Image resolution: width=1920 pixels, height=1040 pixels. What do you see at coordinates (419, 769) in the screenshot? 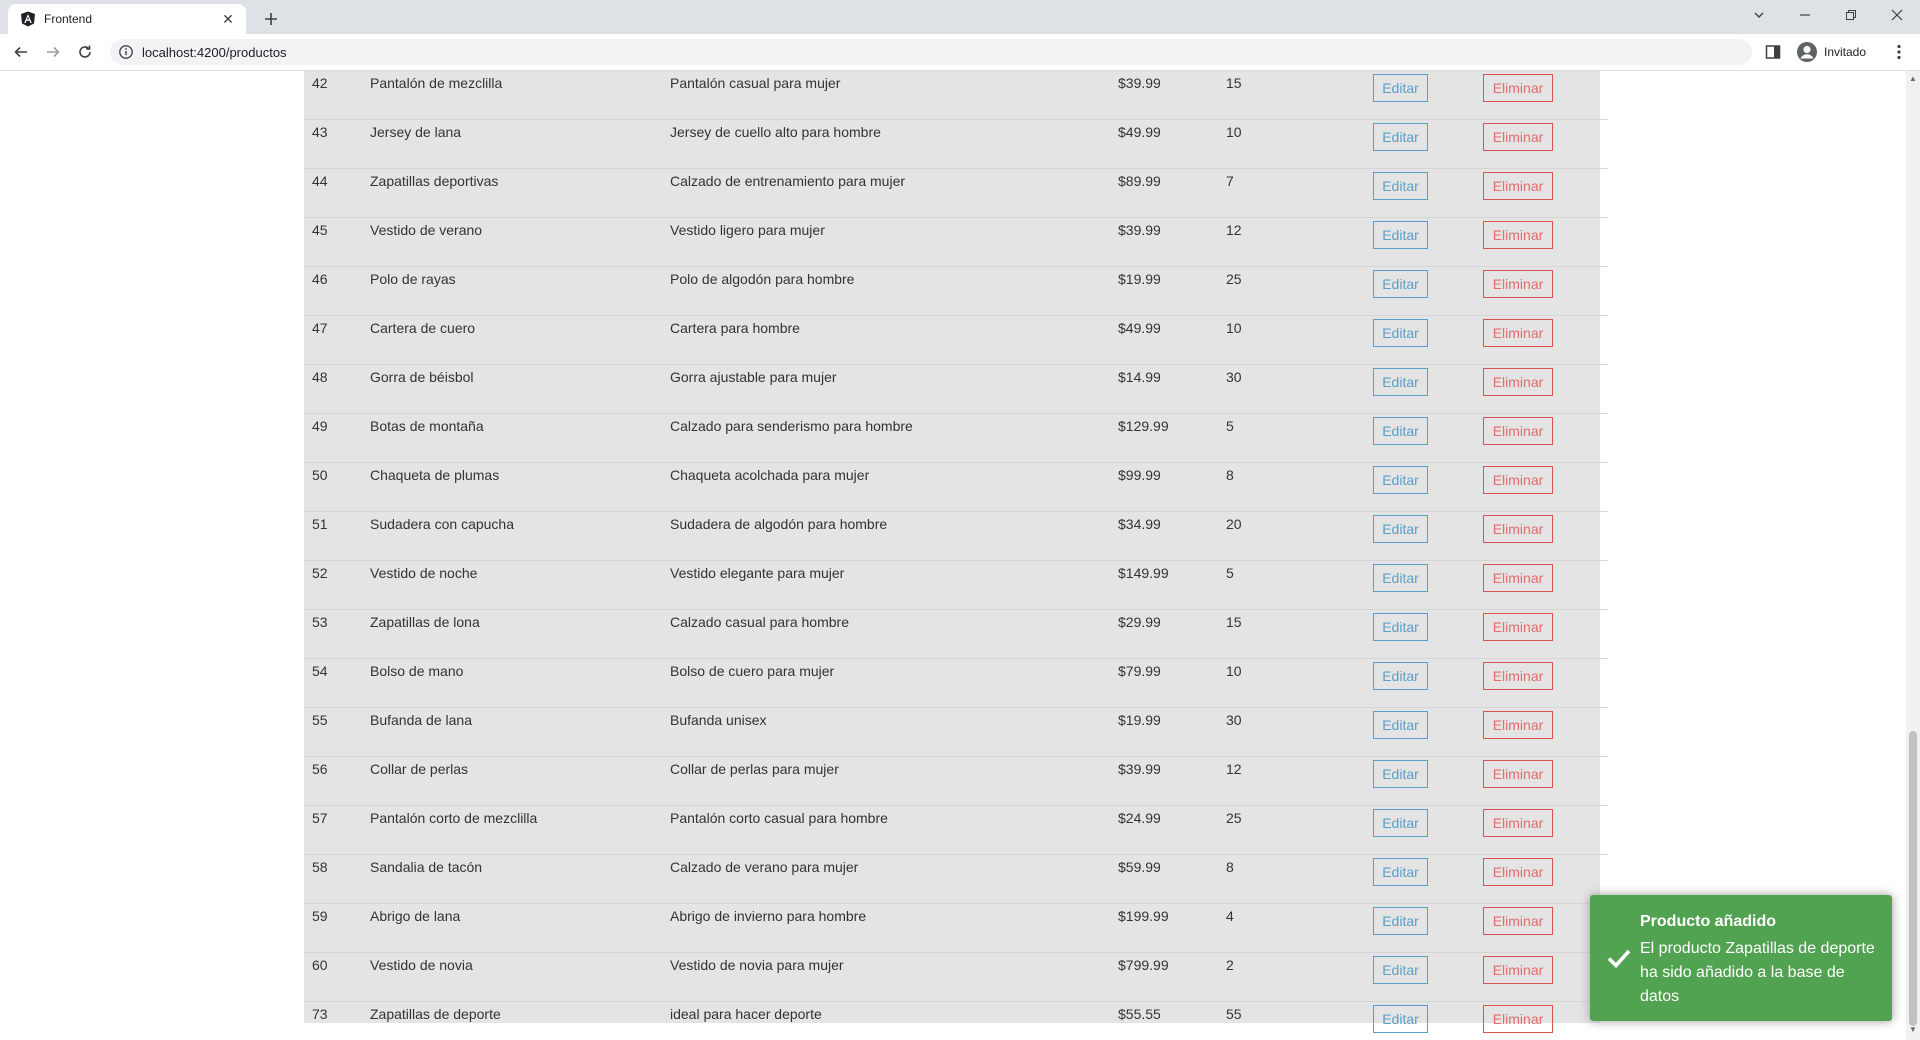
I see `product-name: Collar de perlas` at bounding box center [419, 769].